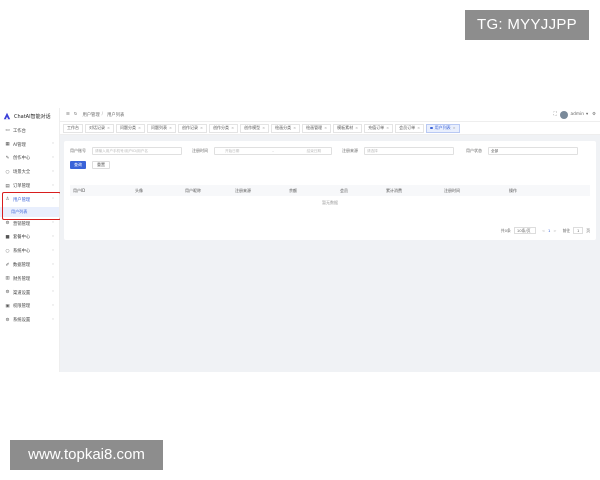 The image size is (600, 480). I want to click on settings-icon: ⚙, so click(7, 293).